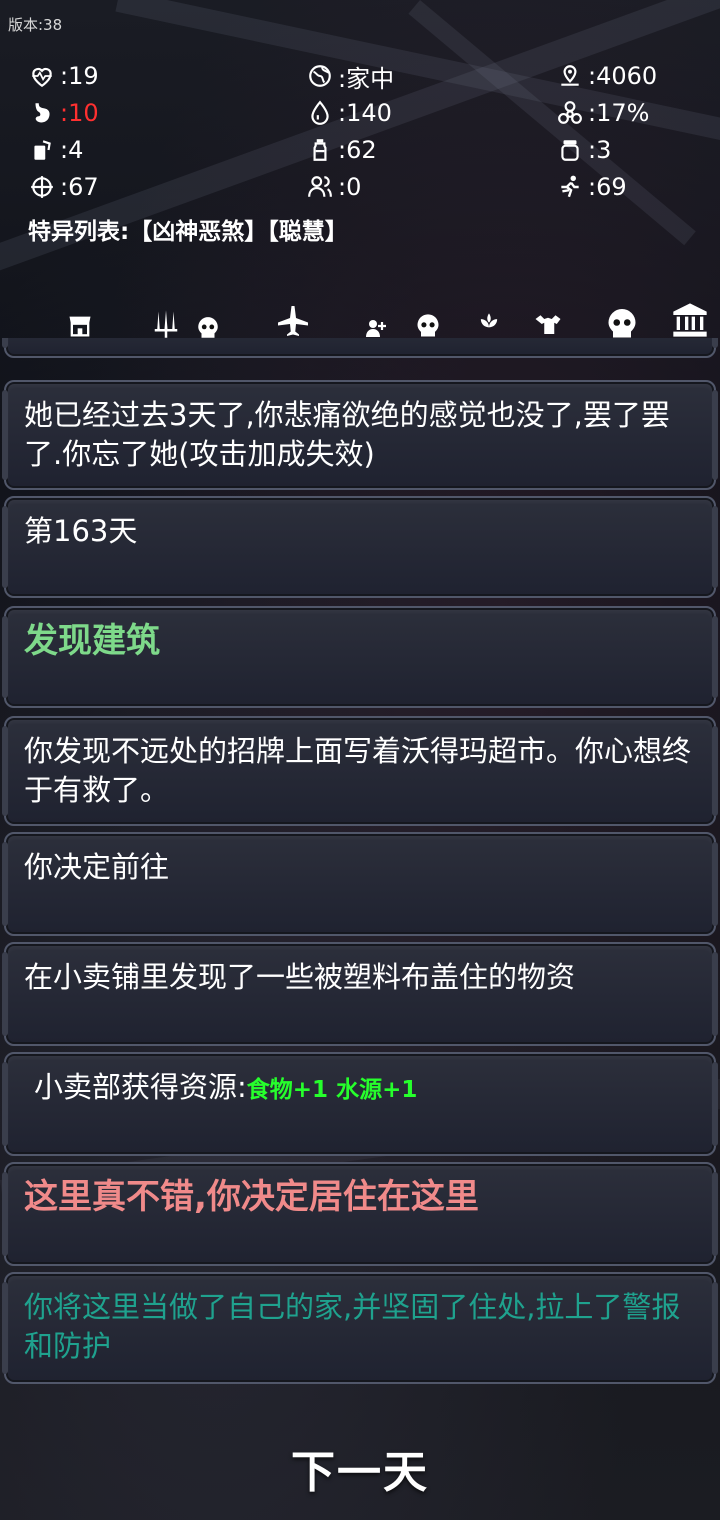 The height and width of the screenshot is (1520, 720). Describe the element at coordinates (360, 547) in the screenshot. I see `log-entry: 第163天` at that location.